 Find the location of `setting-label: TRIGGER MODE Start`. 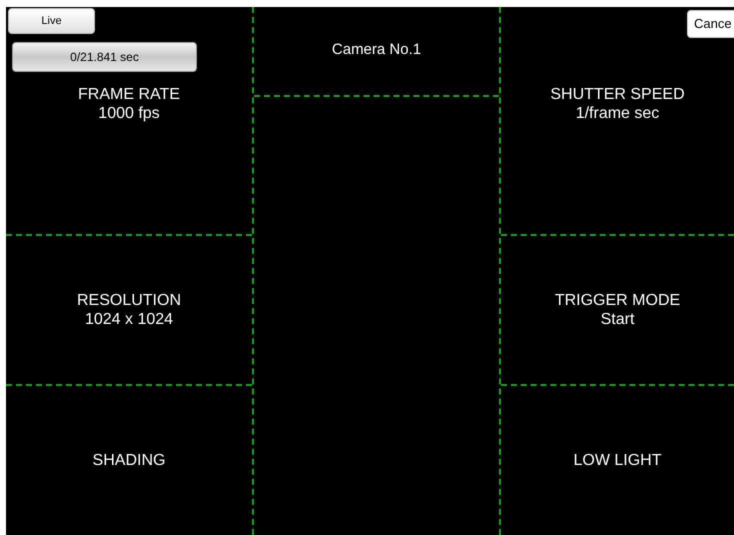

setting-label: TRIGGER MODE Start is located at coordinates (617, 310).